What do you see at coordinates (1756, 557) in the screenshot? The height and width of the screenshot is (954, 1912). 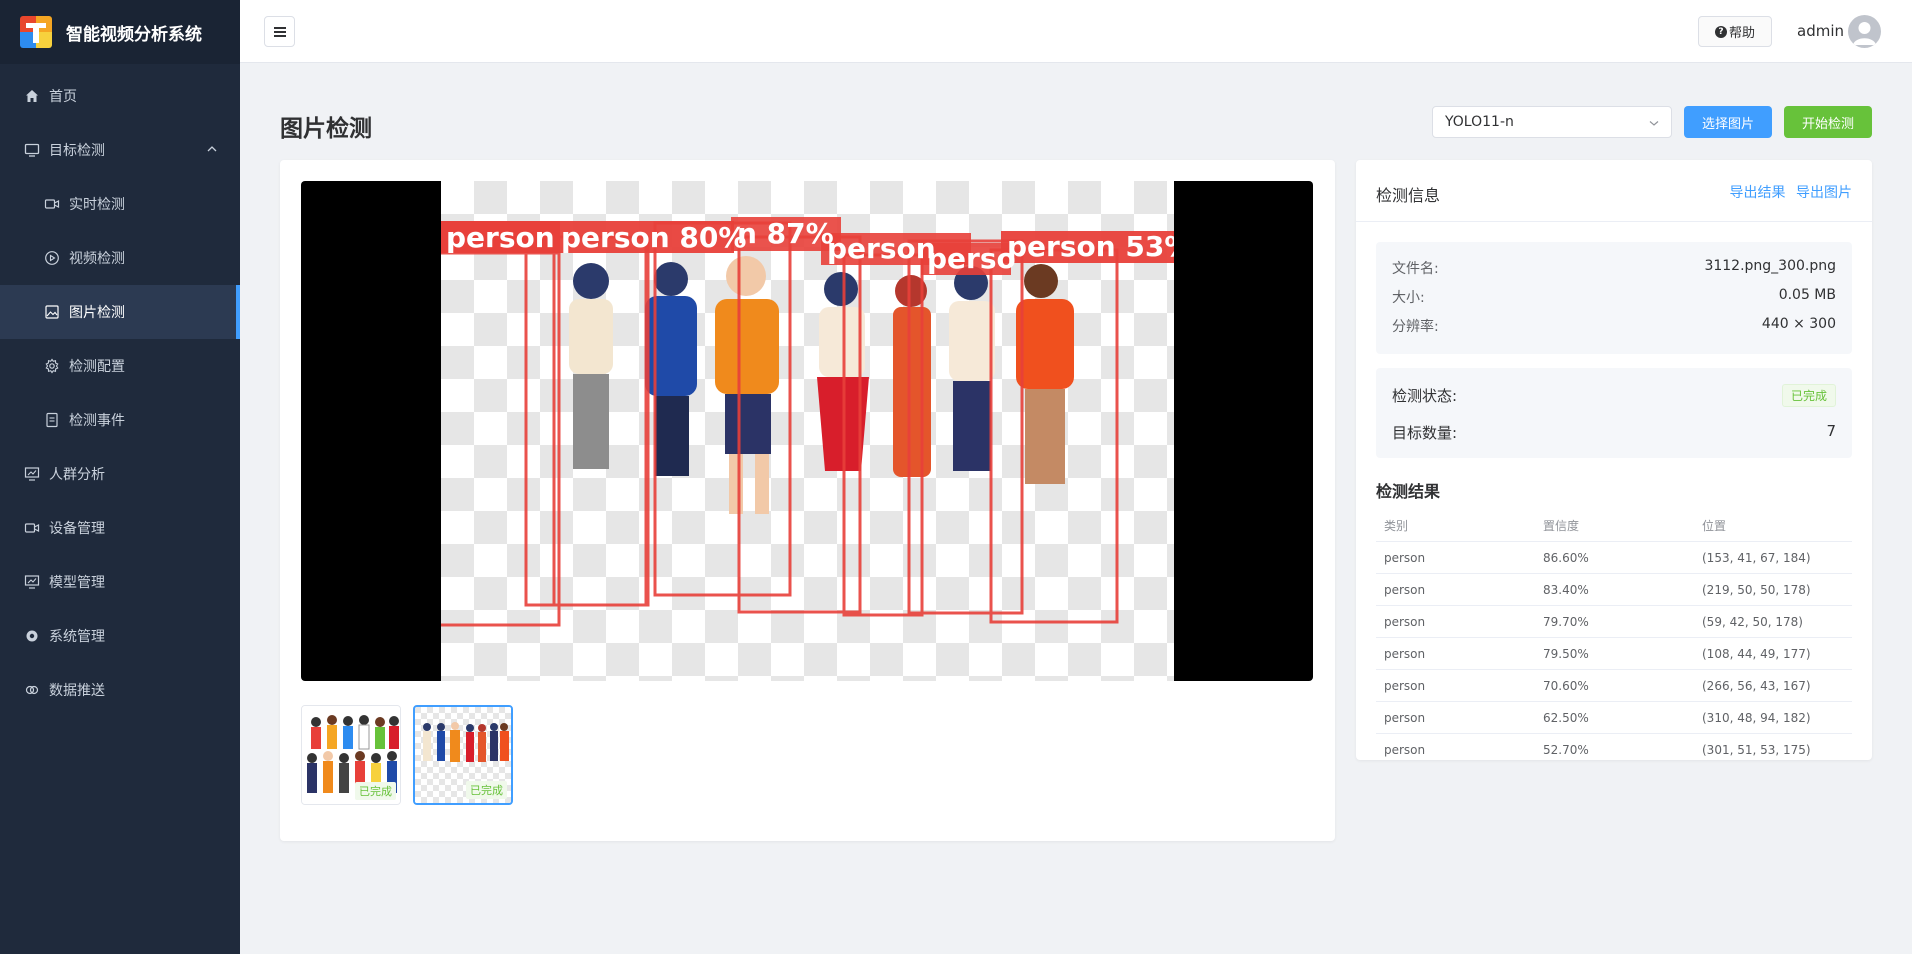 I see `table-cell: (153, 41, 67, 184)` at bounding box center [1756, 557].